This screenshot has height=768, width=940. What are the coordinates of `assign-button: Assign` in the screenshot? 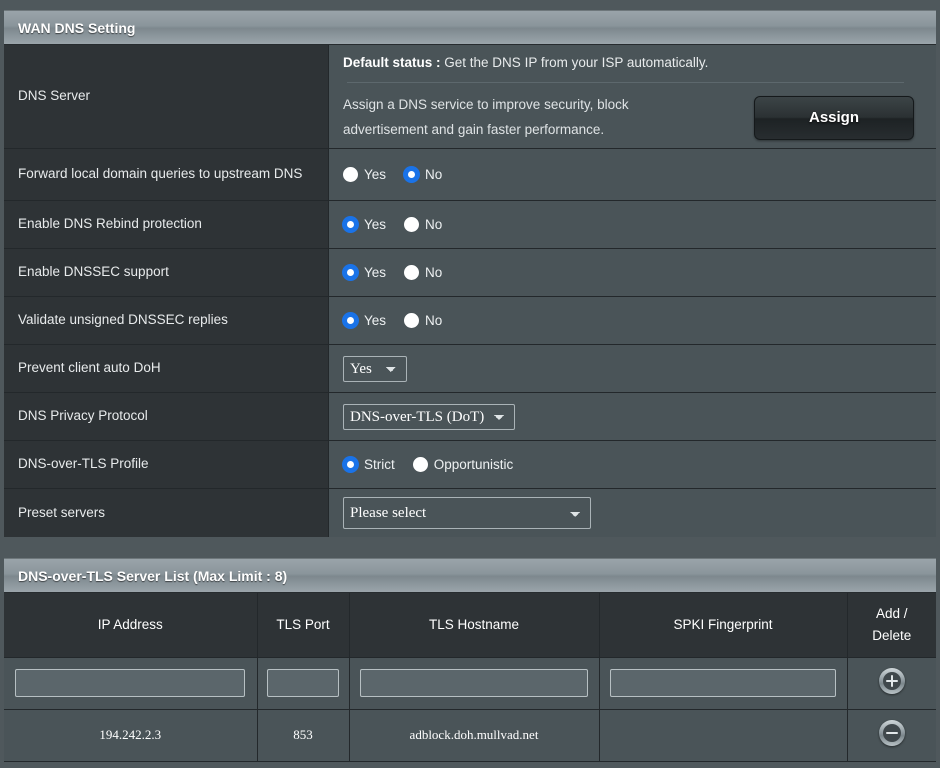 It's located at (834, 117).